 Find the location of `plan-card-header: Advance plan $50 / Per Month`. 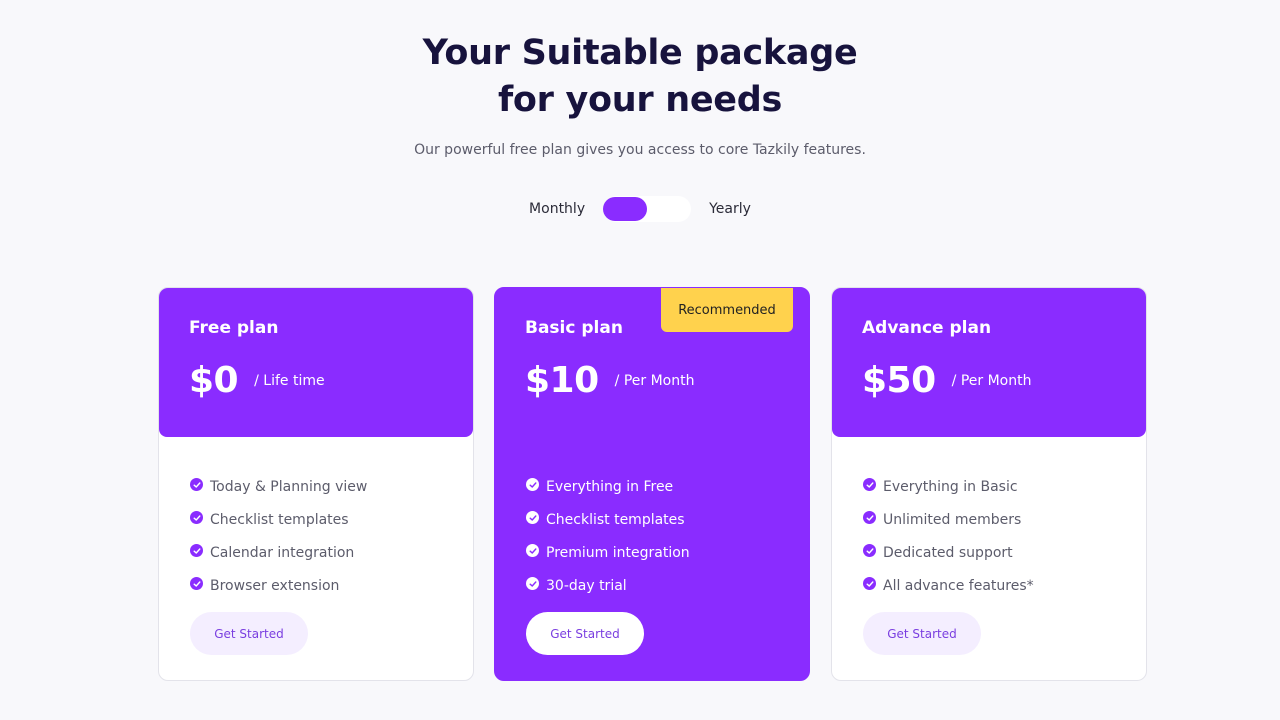

plan-card-header: Advance plan $50 / Per Month is located at coordinates (989, 362).